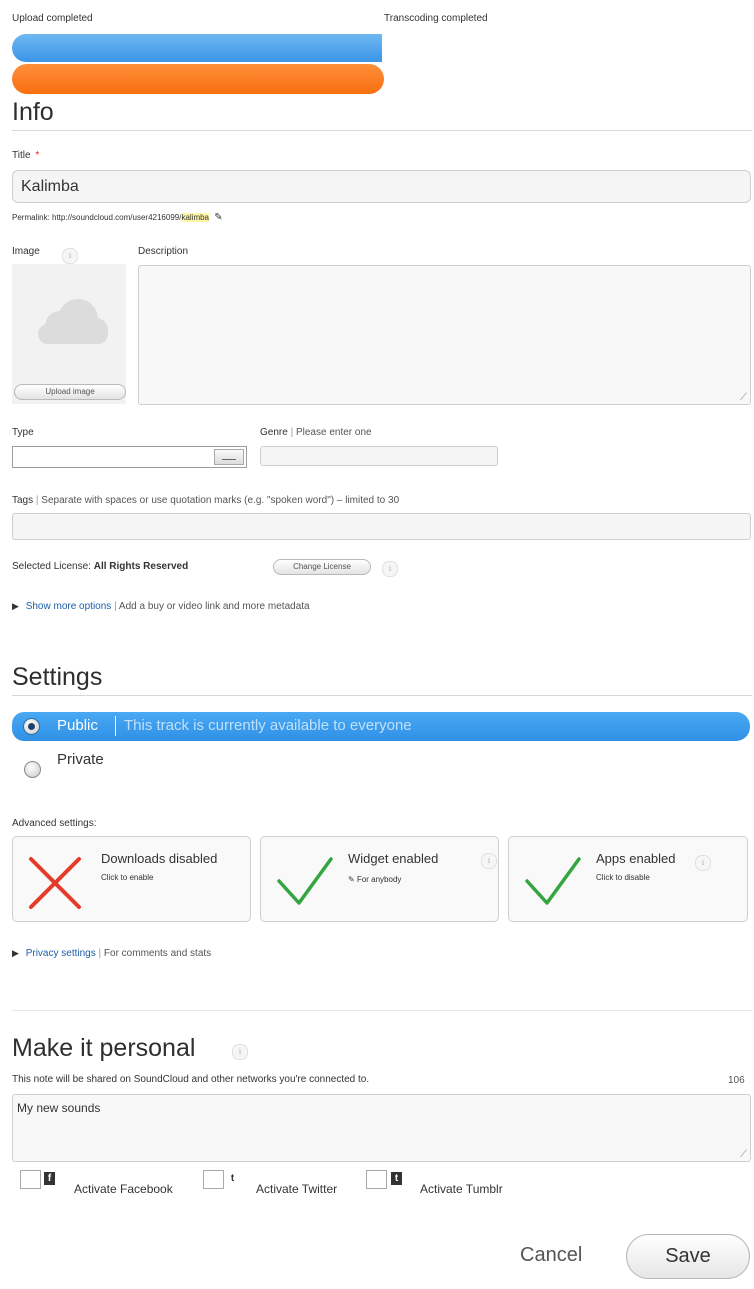  Describe the element at coordinates (636, 858) in the screenshot. I see `apps-card-title: Apps enabled` at that location.